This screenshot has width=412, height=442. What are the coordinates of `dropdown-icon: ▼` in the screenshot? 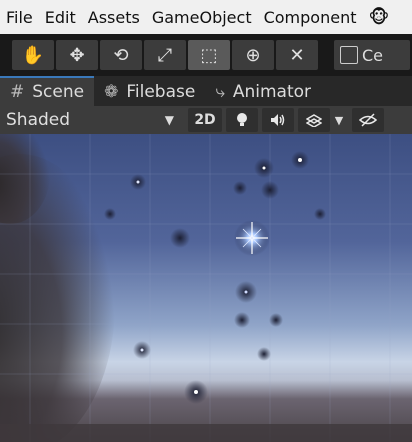 It's located at (339, 120).